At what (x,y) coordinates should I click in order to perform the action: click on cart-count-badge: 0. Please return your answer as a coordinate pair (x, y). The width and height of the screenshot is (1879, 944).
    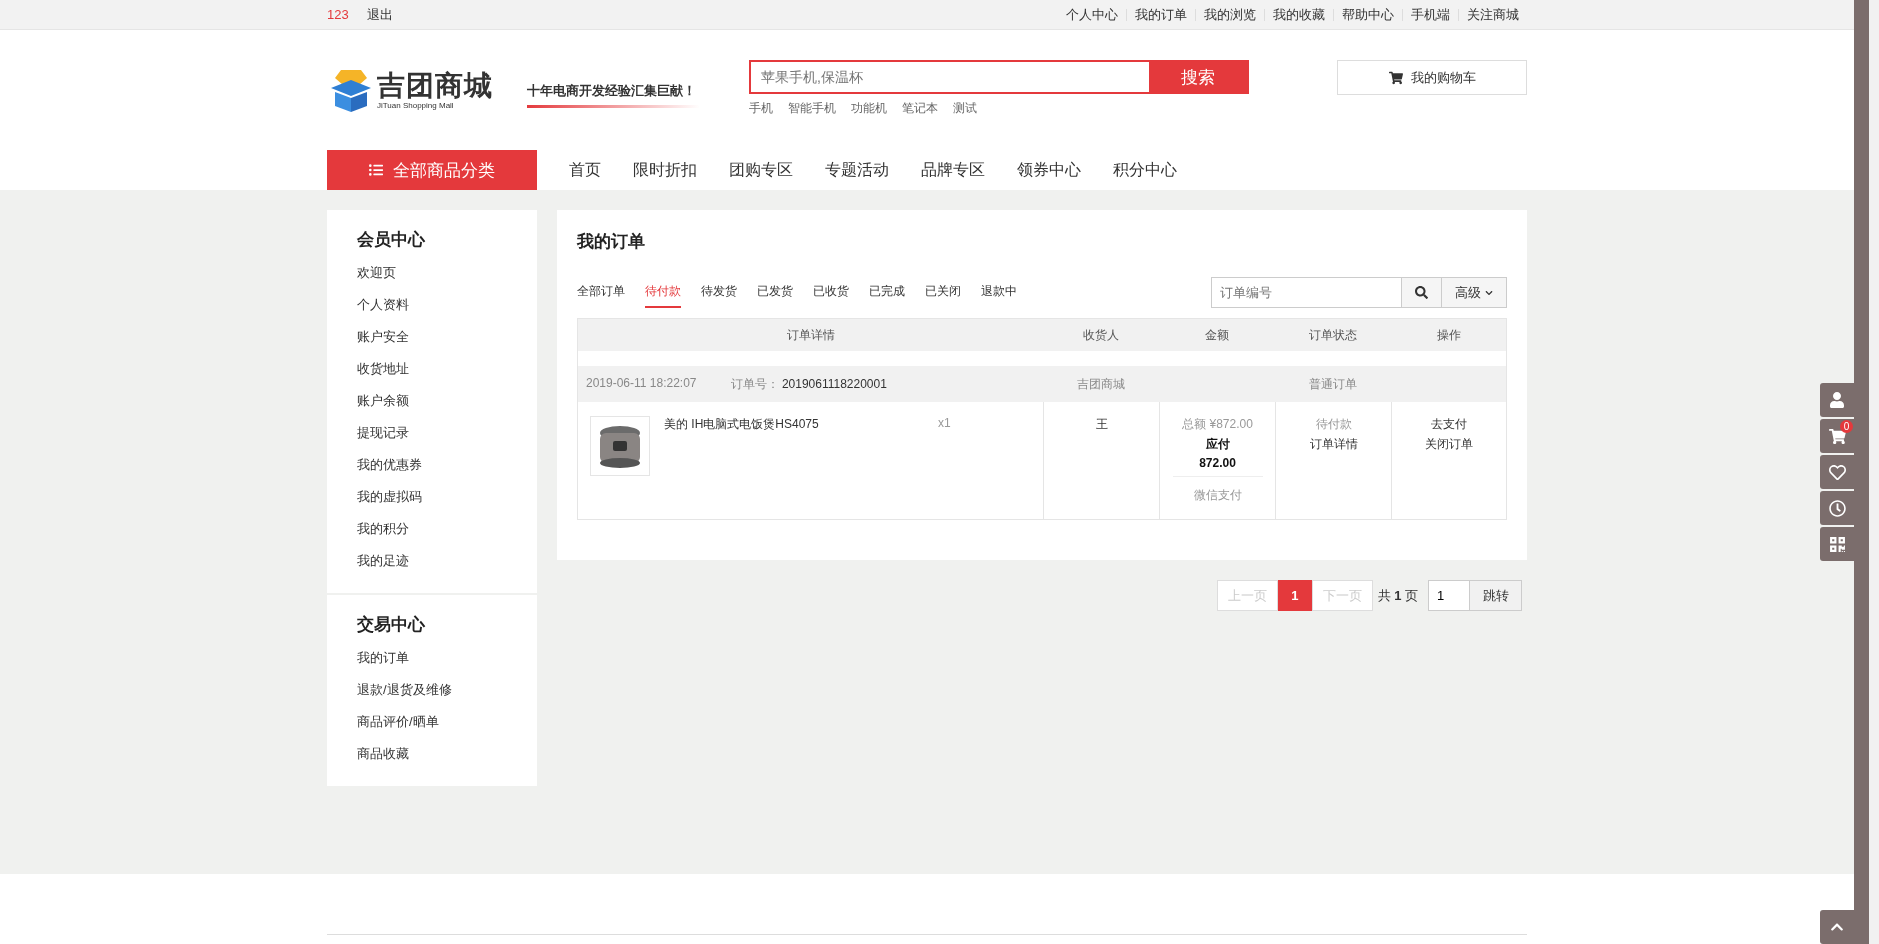
    Looking at the image, I should click on (1846, 426).